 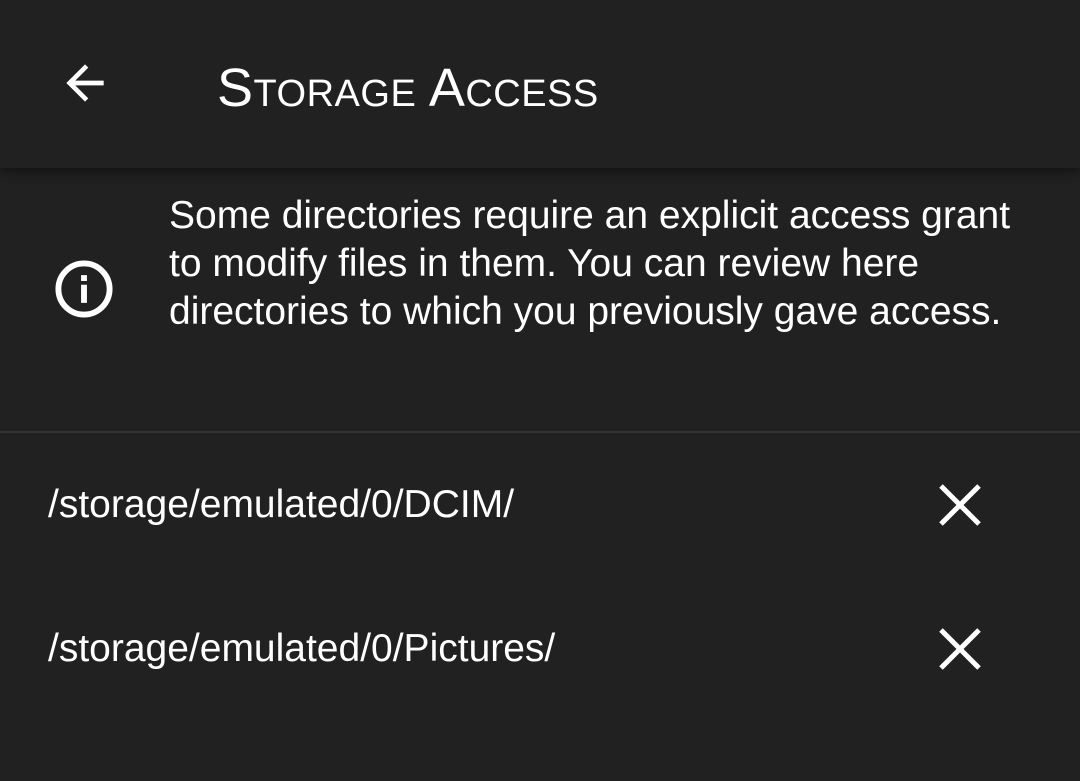 What do you see at coordinates (84, 289) in the screenshot?
I see `info-icon` at bounding box center [84, 289].